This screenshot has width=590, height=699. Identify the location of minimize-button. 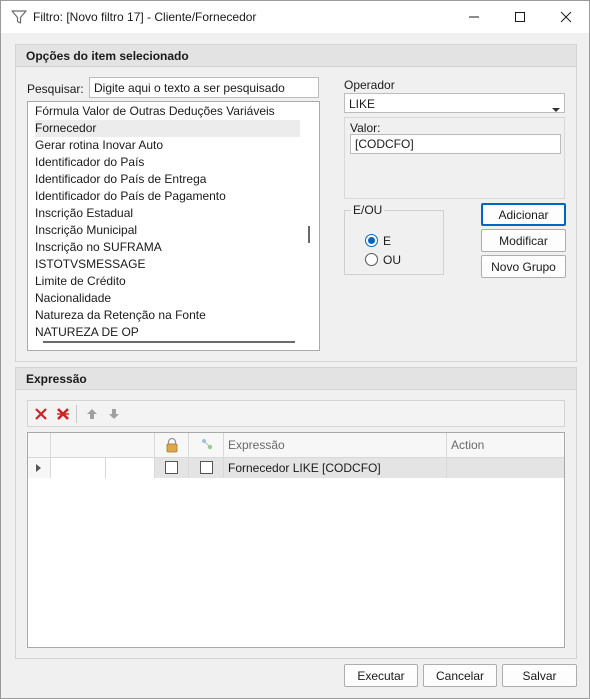
(474, 17).